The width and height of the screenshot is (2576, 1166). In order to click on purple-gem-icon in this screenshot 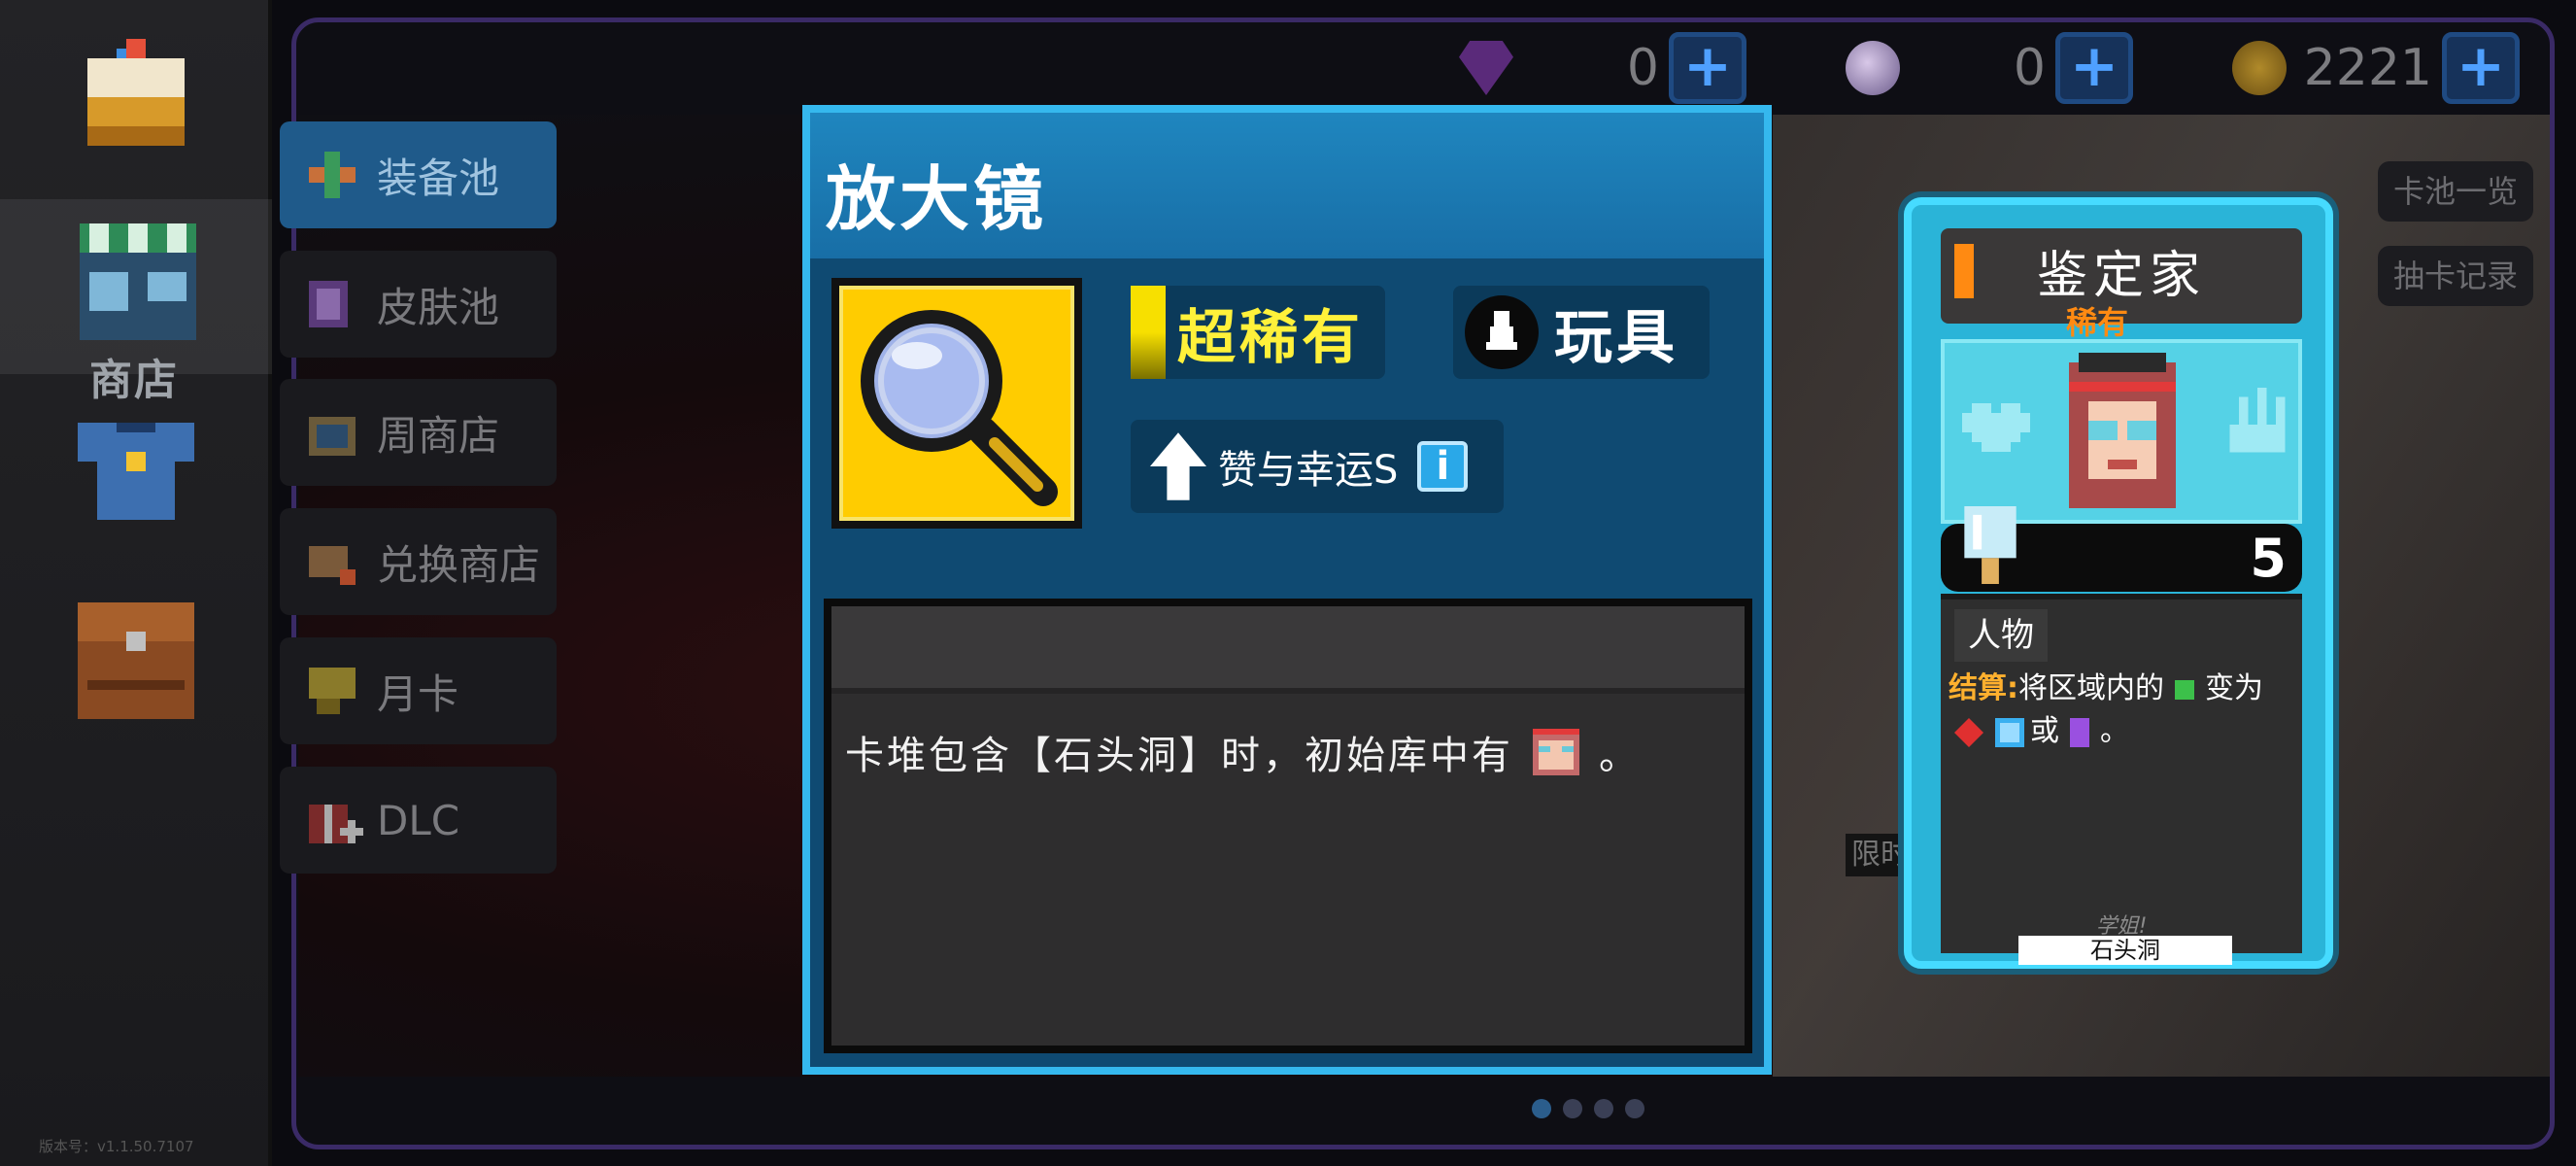, I will do `click(2079, 732)`.